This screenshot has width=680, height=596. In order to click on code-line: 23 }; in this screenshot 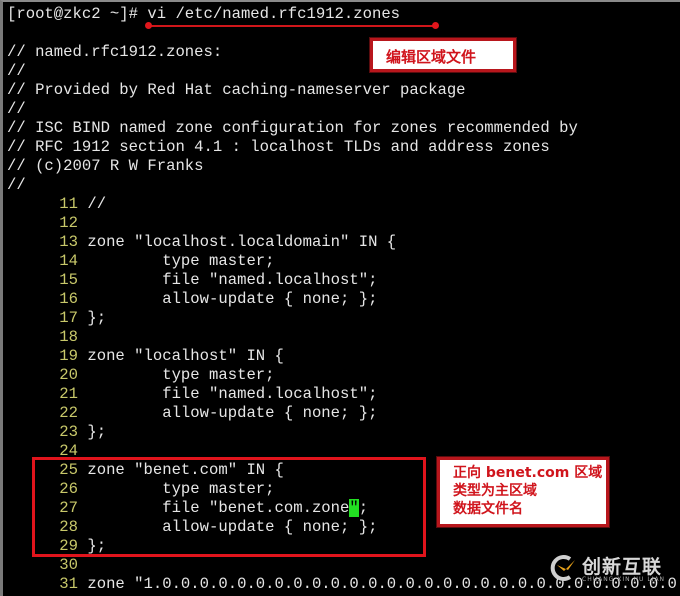, I will do `click(56, 432)`.